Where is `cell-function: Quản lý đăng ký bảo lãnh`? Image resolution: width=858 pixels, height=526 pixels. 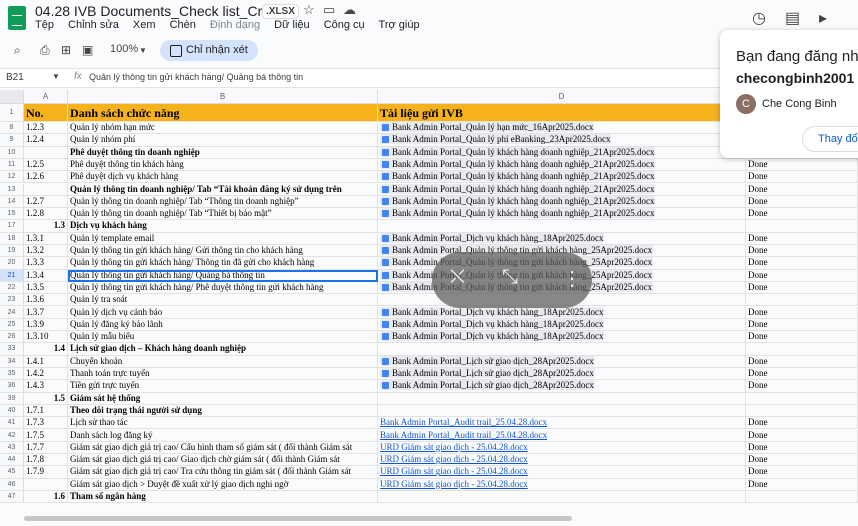
cell-function: Quản lý đăng ký bảo lãnh is located at coordinates (223, 325).